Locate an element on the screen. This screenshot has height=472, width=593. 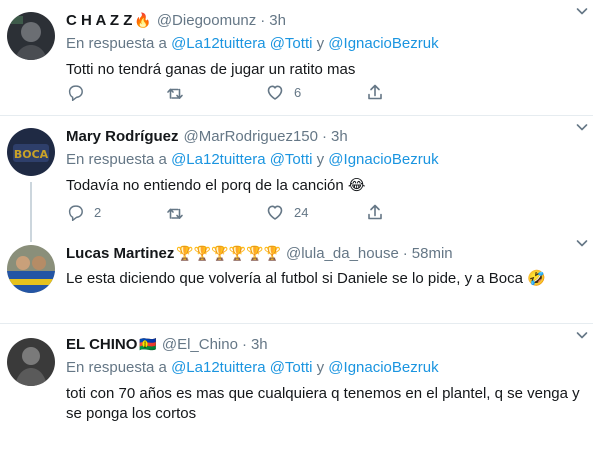
fire-emoji: 🔥 is located at coordinates (143, 19).